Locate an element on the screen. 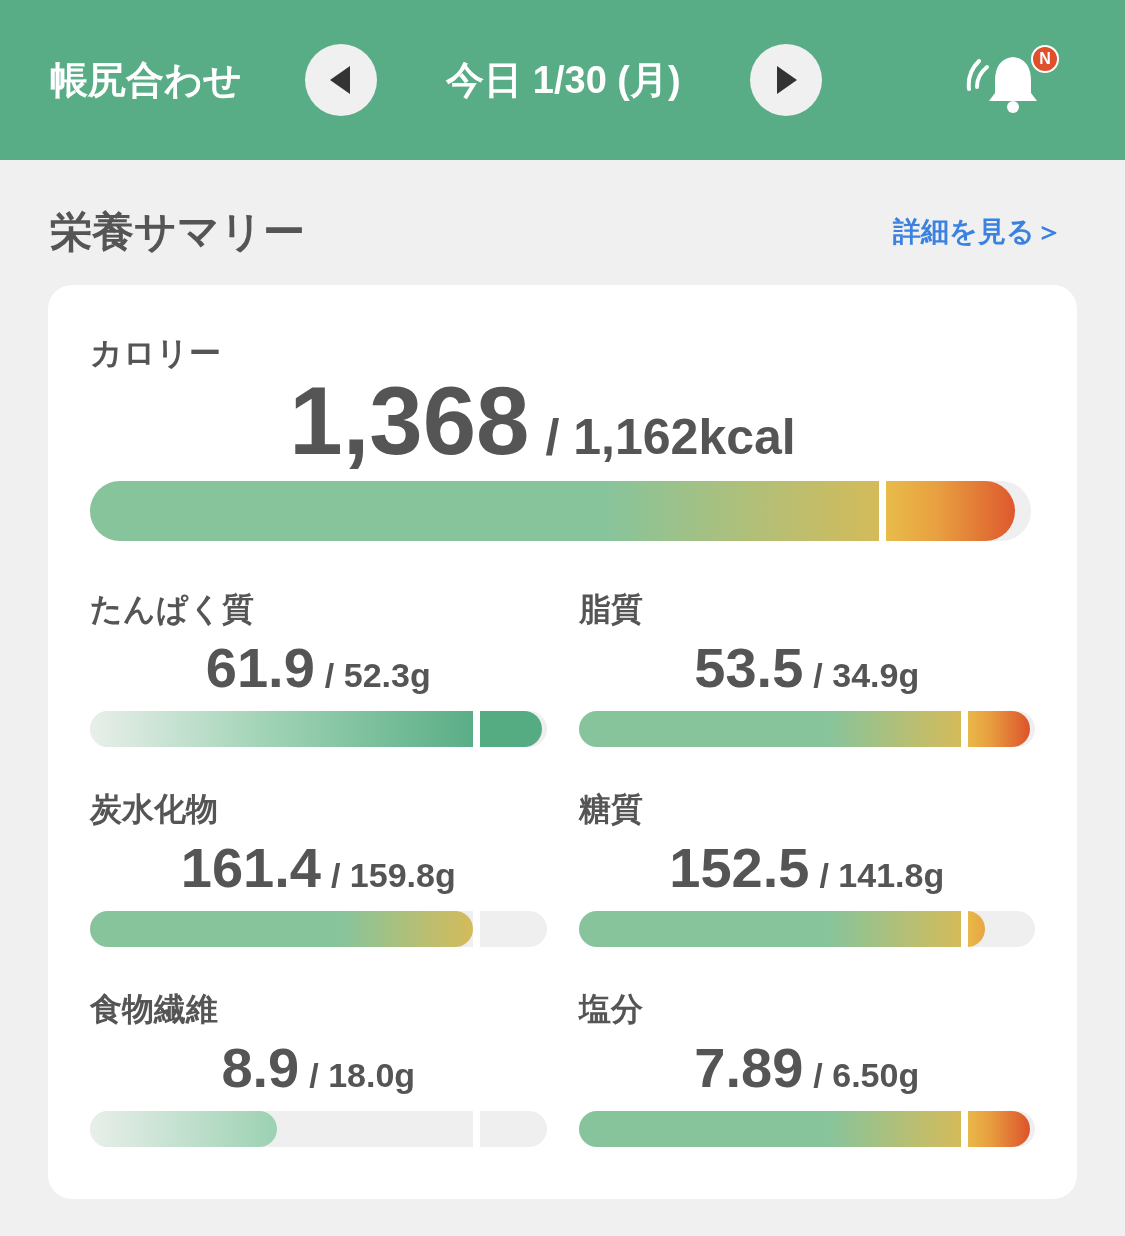 Image resolution: width=1125 pixels, height=1236 pixels. left-triangle-icon is located at coordinates (341, 80).